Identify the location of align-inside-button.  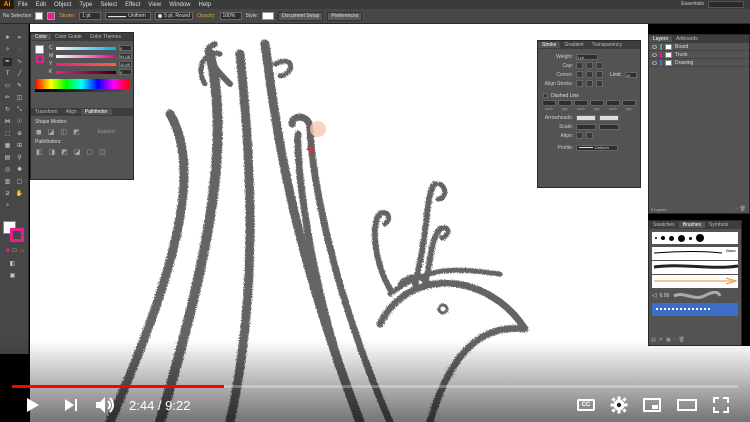
(589, 83).